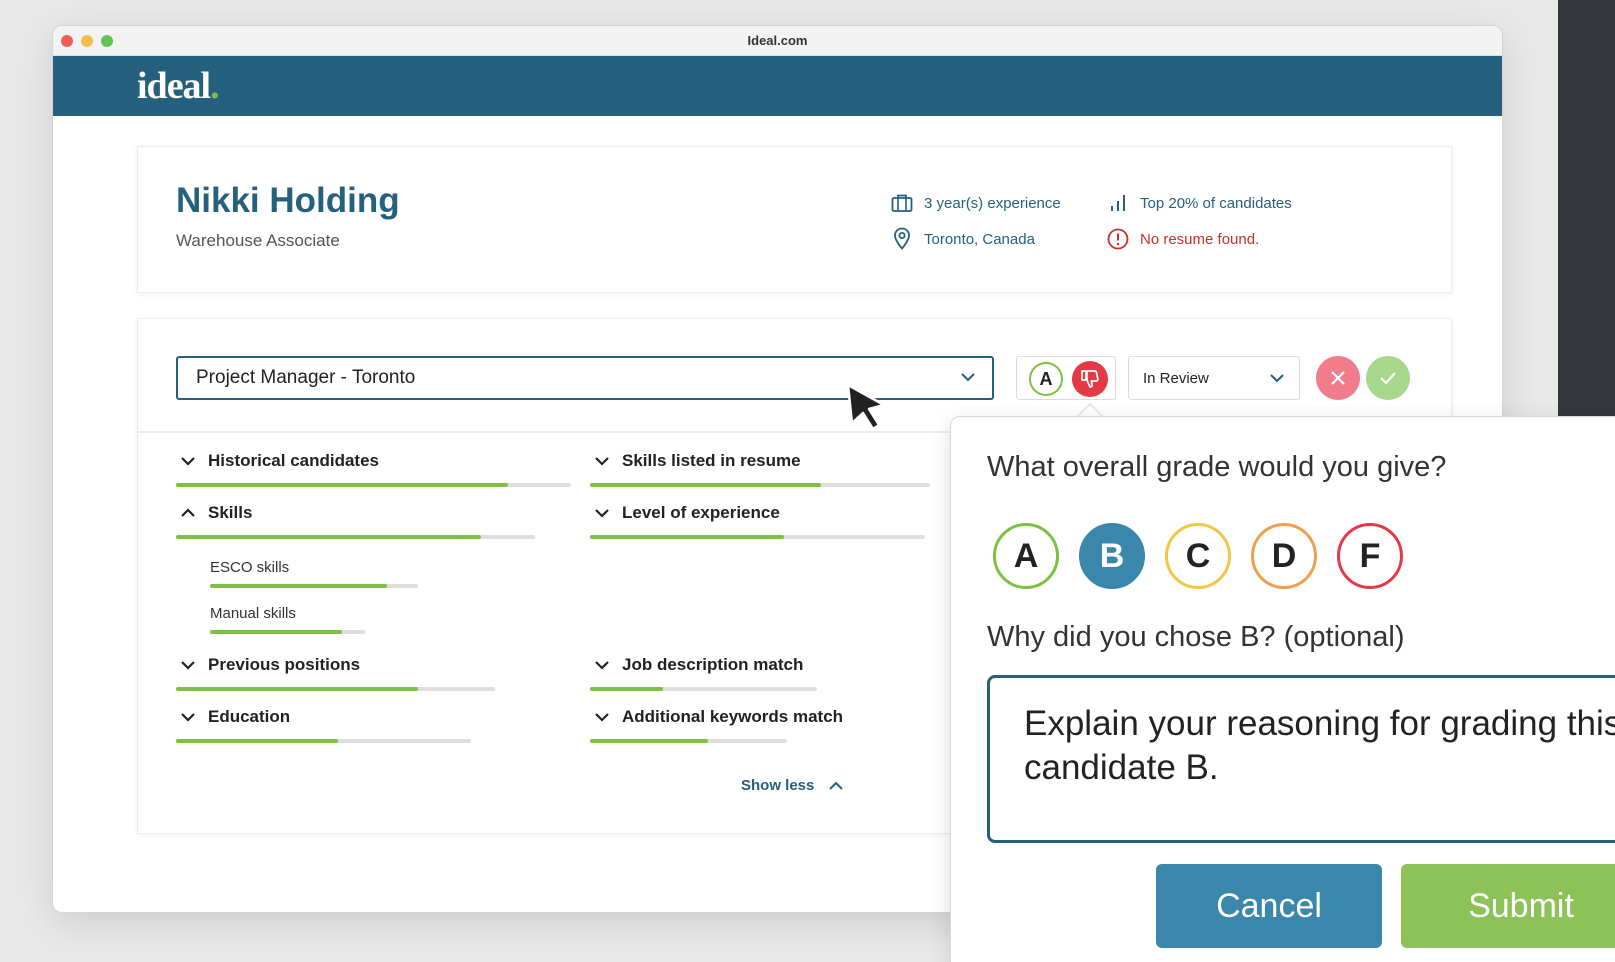 The height and width of the screenshot is (962, 1615). I want to click on grade-option-b: B, so click(1112, 556).